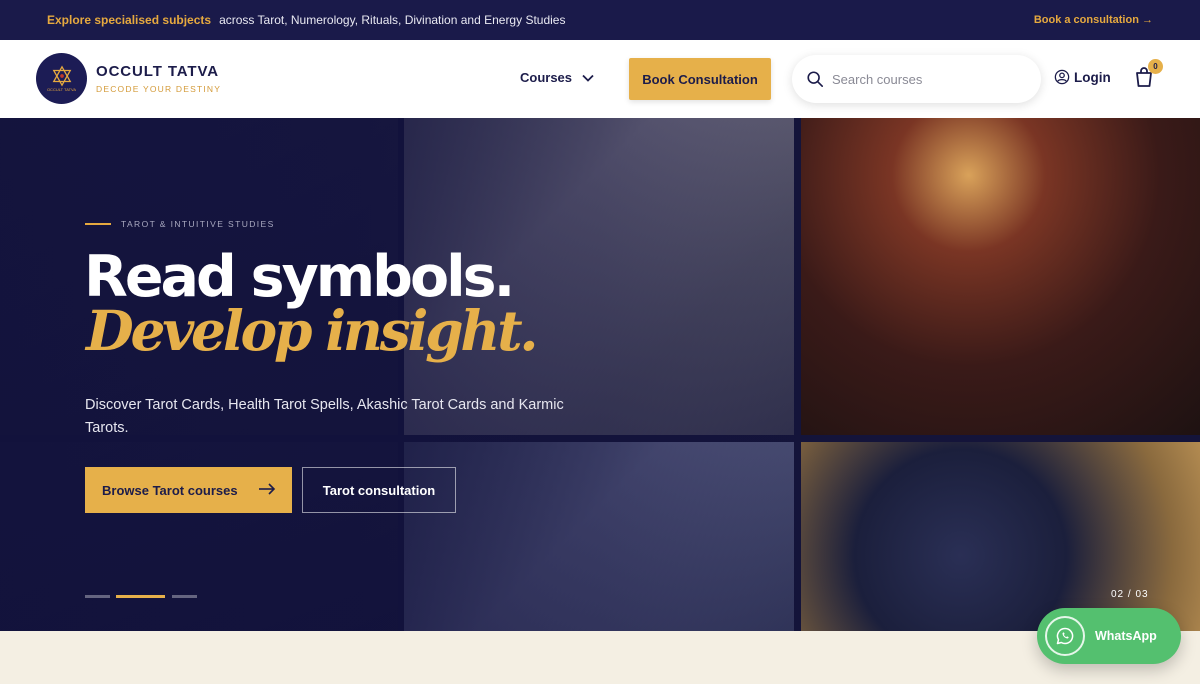 This screenshot has height=684, width=1200. I want to click on book-consultation-button: Book Consultation, so click(700, 79).